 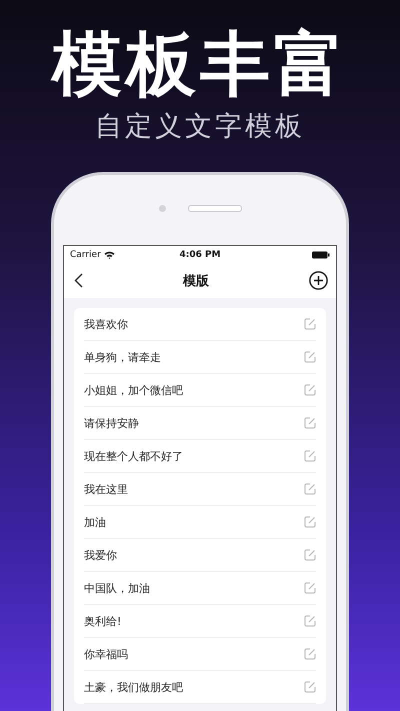 What do you see at coordinates (321, 254) in the screenshot?
I see `battery-icon` at bounding box center [321, 254].